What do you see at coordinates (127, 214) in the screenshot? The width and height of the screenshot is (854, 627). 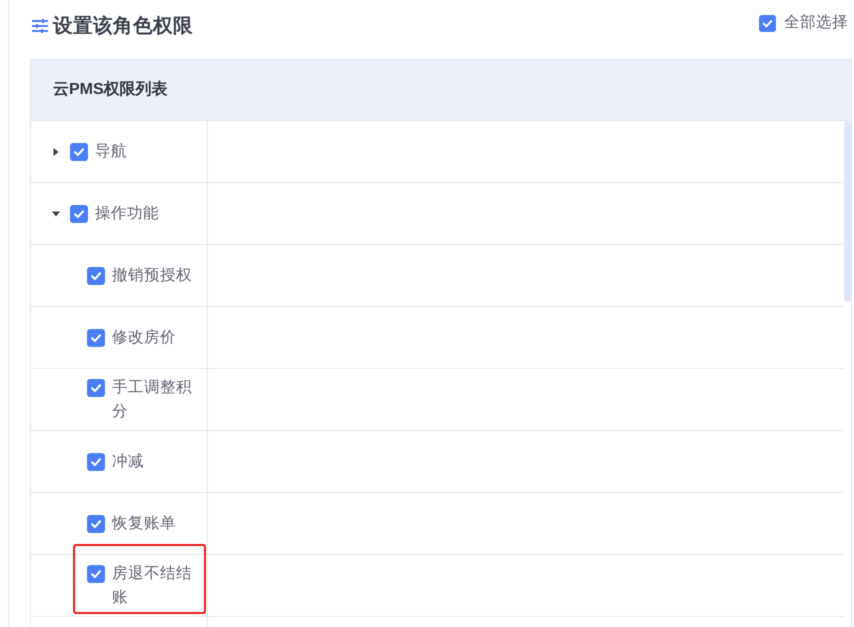 I see `permission-label: 操作功能` at bounding box center [127, 214].